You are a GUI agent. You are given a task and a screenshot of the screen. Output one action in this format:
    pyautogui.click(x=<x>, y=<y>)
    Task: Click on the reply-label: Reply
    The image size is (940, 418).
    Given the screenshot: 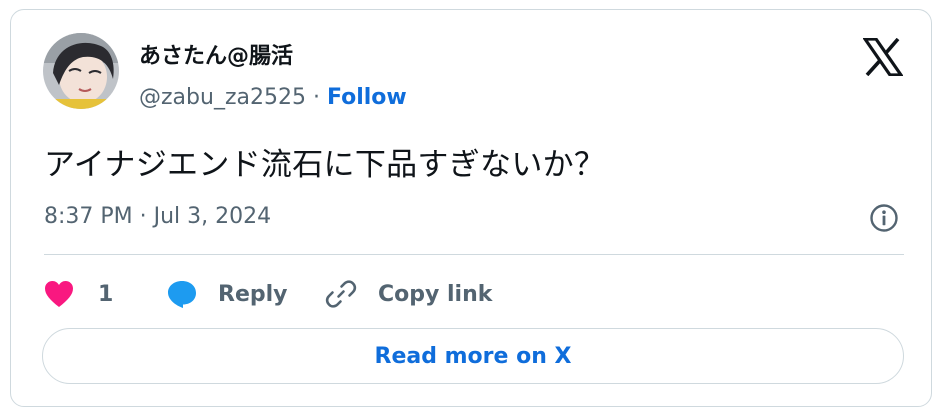 What is the action you would take?
    pyautogui.click(x=253, y=294)
    